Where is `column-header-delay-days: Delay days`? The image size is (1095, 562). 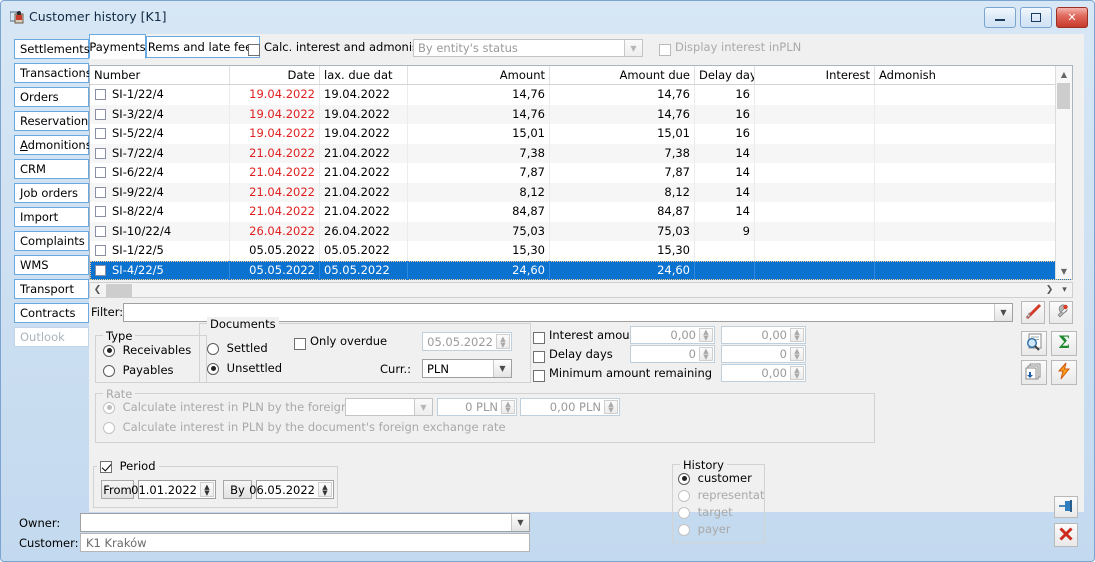
column-header-delay-days: Delay days is located at coordinates (725, 75).